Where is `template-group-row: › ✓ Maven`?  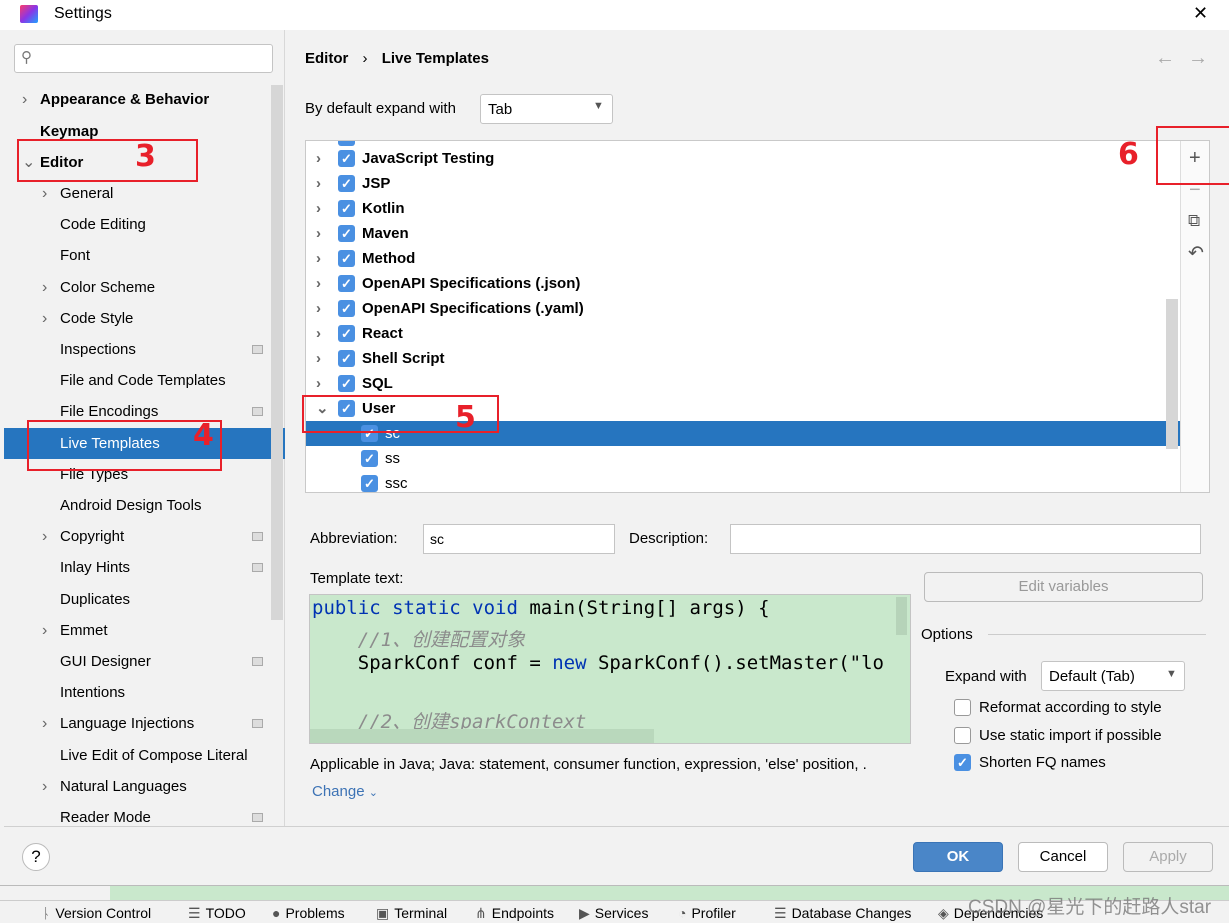
template-group-row: › ✓ Maven is located at coordinates (743, 233).